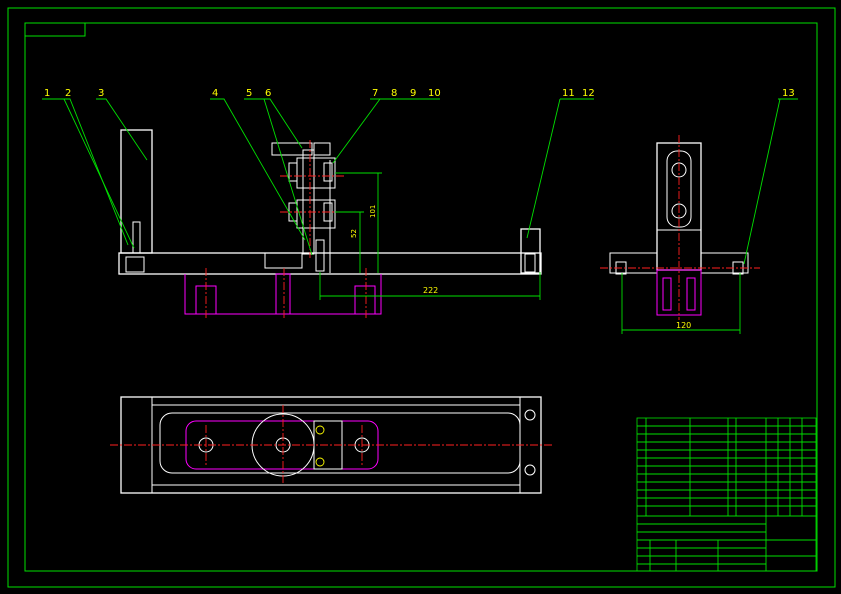  I want to click on dim-text-52: 52, so click(354, 233).